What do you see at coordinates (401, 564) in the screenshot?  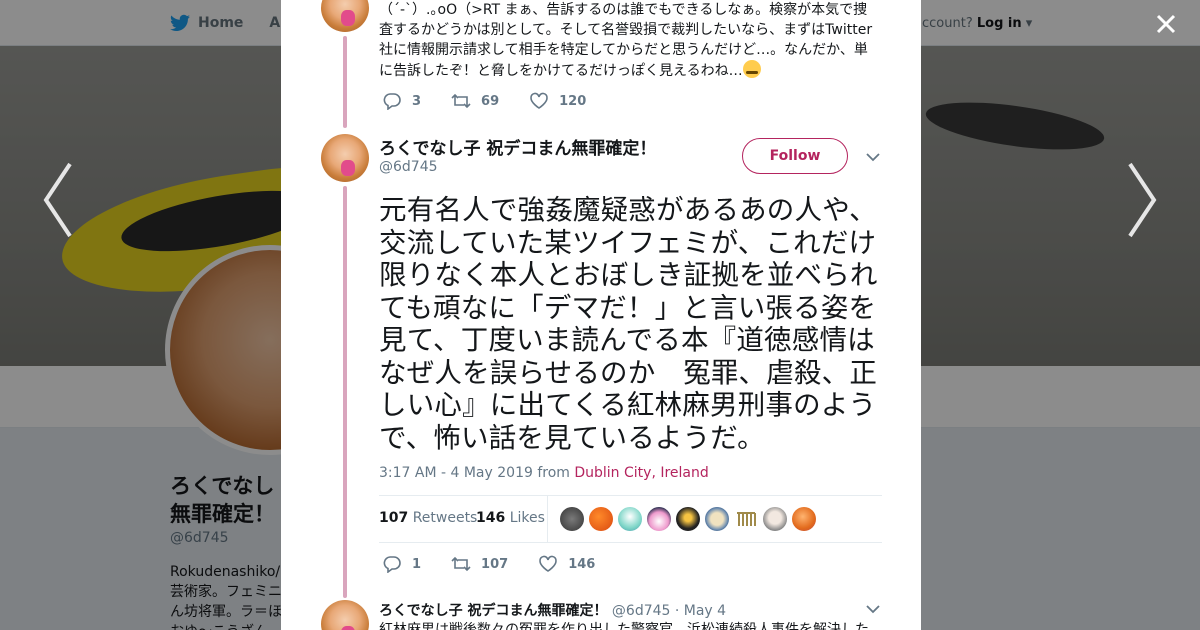 I see `reply-action: 1` at bounding box center [401, 564].